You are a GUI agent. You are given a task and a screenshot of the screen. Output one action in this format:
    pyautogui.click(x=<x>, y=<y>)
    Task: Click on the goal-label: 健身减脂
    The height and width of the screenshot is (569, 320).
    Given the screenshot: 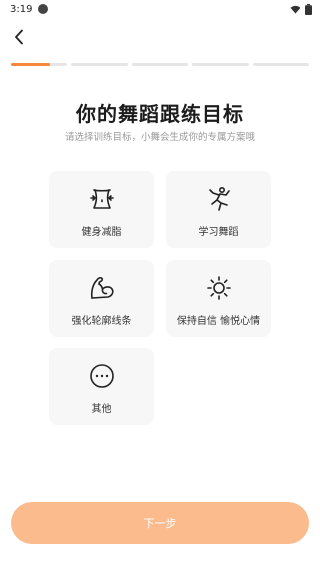 What is the action you would take?
    pyautogui.click(x=101, y=232)
    